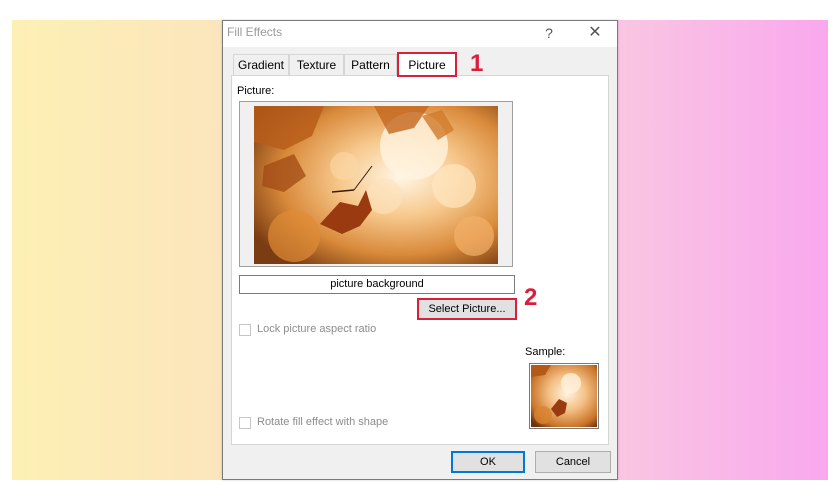 The width and height of the screenshot is (840, 500). I want to click on autumn-leaves-picture, so click(376, 185).